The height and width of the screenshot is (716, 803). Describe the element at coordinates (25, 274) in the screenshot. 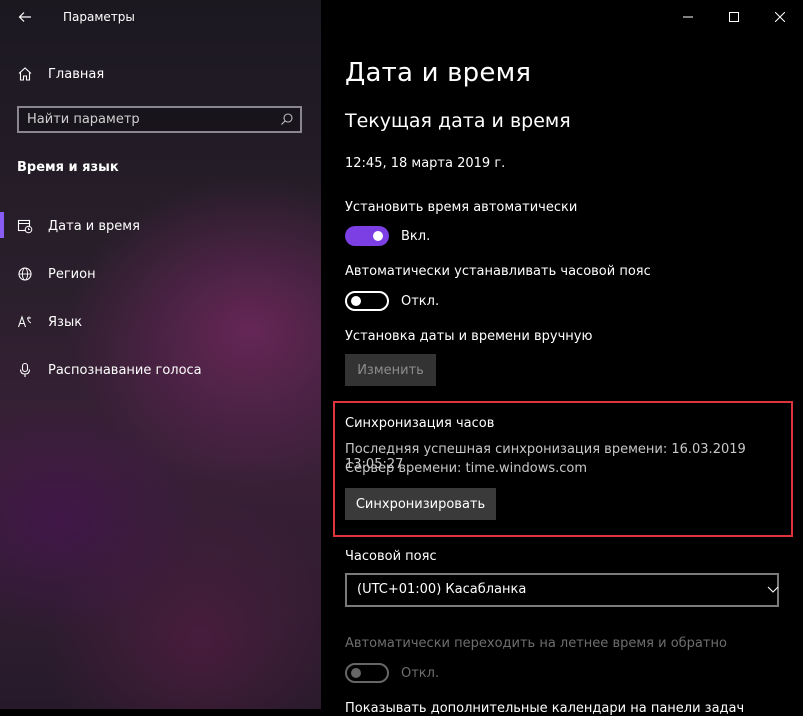

I see `globe-icon` at that location.